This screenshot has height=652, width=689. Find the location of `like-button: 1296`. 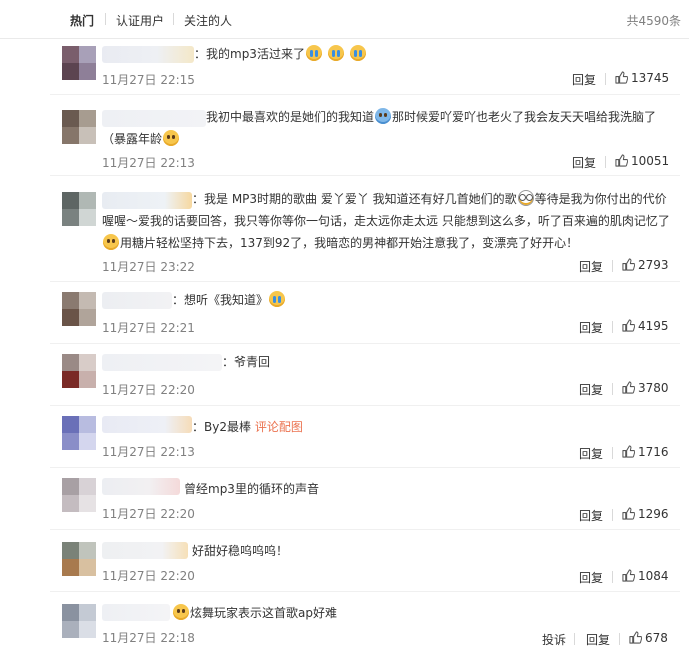

like-button: 1296 is located at coordinates (645, 514).